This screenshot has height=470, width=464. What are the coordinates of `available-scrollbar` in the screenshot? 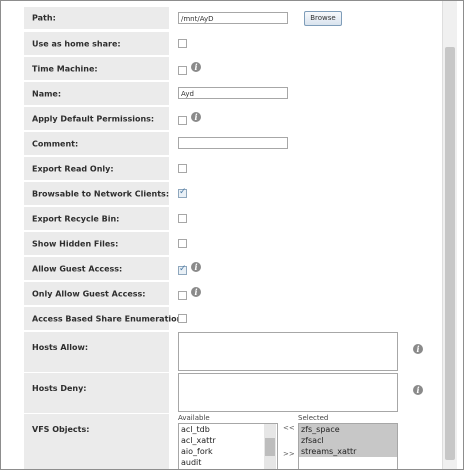 It's located at (270, 446).